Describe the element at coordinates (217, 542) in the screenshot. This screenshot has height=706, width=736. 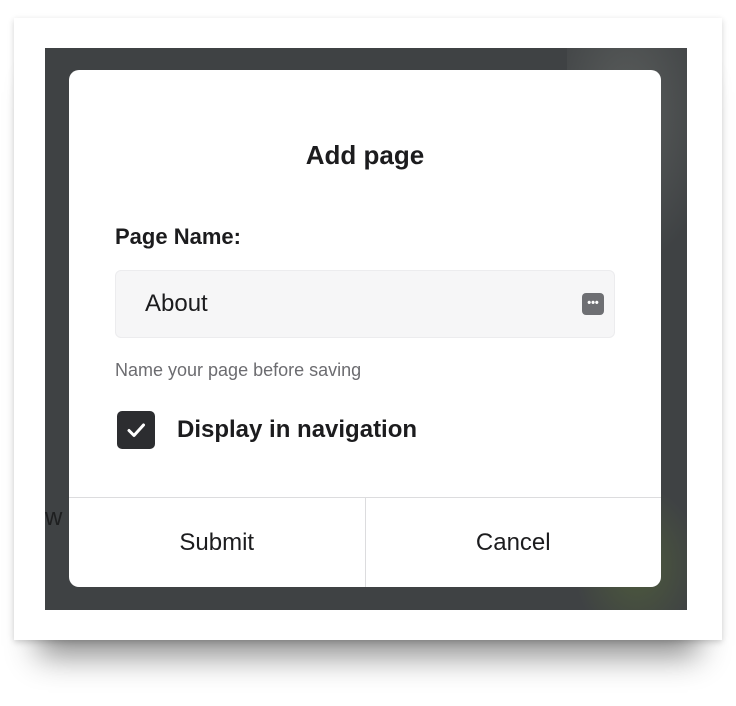
I see `submit-button: Submit` at that location.